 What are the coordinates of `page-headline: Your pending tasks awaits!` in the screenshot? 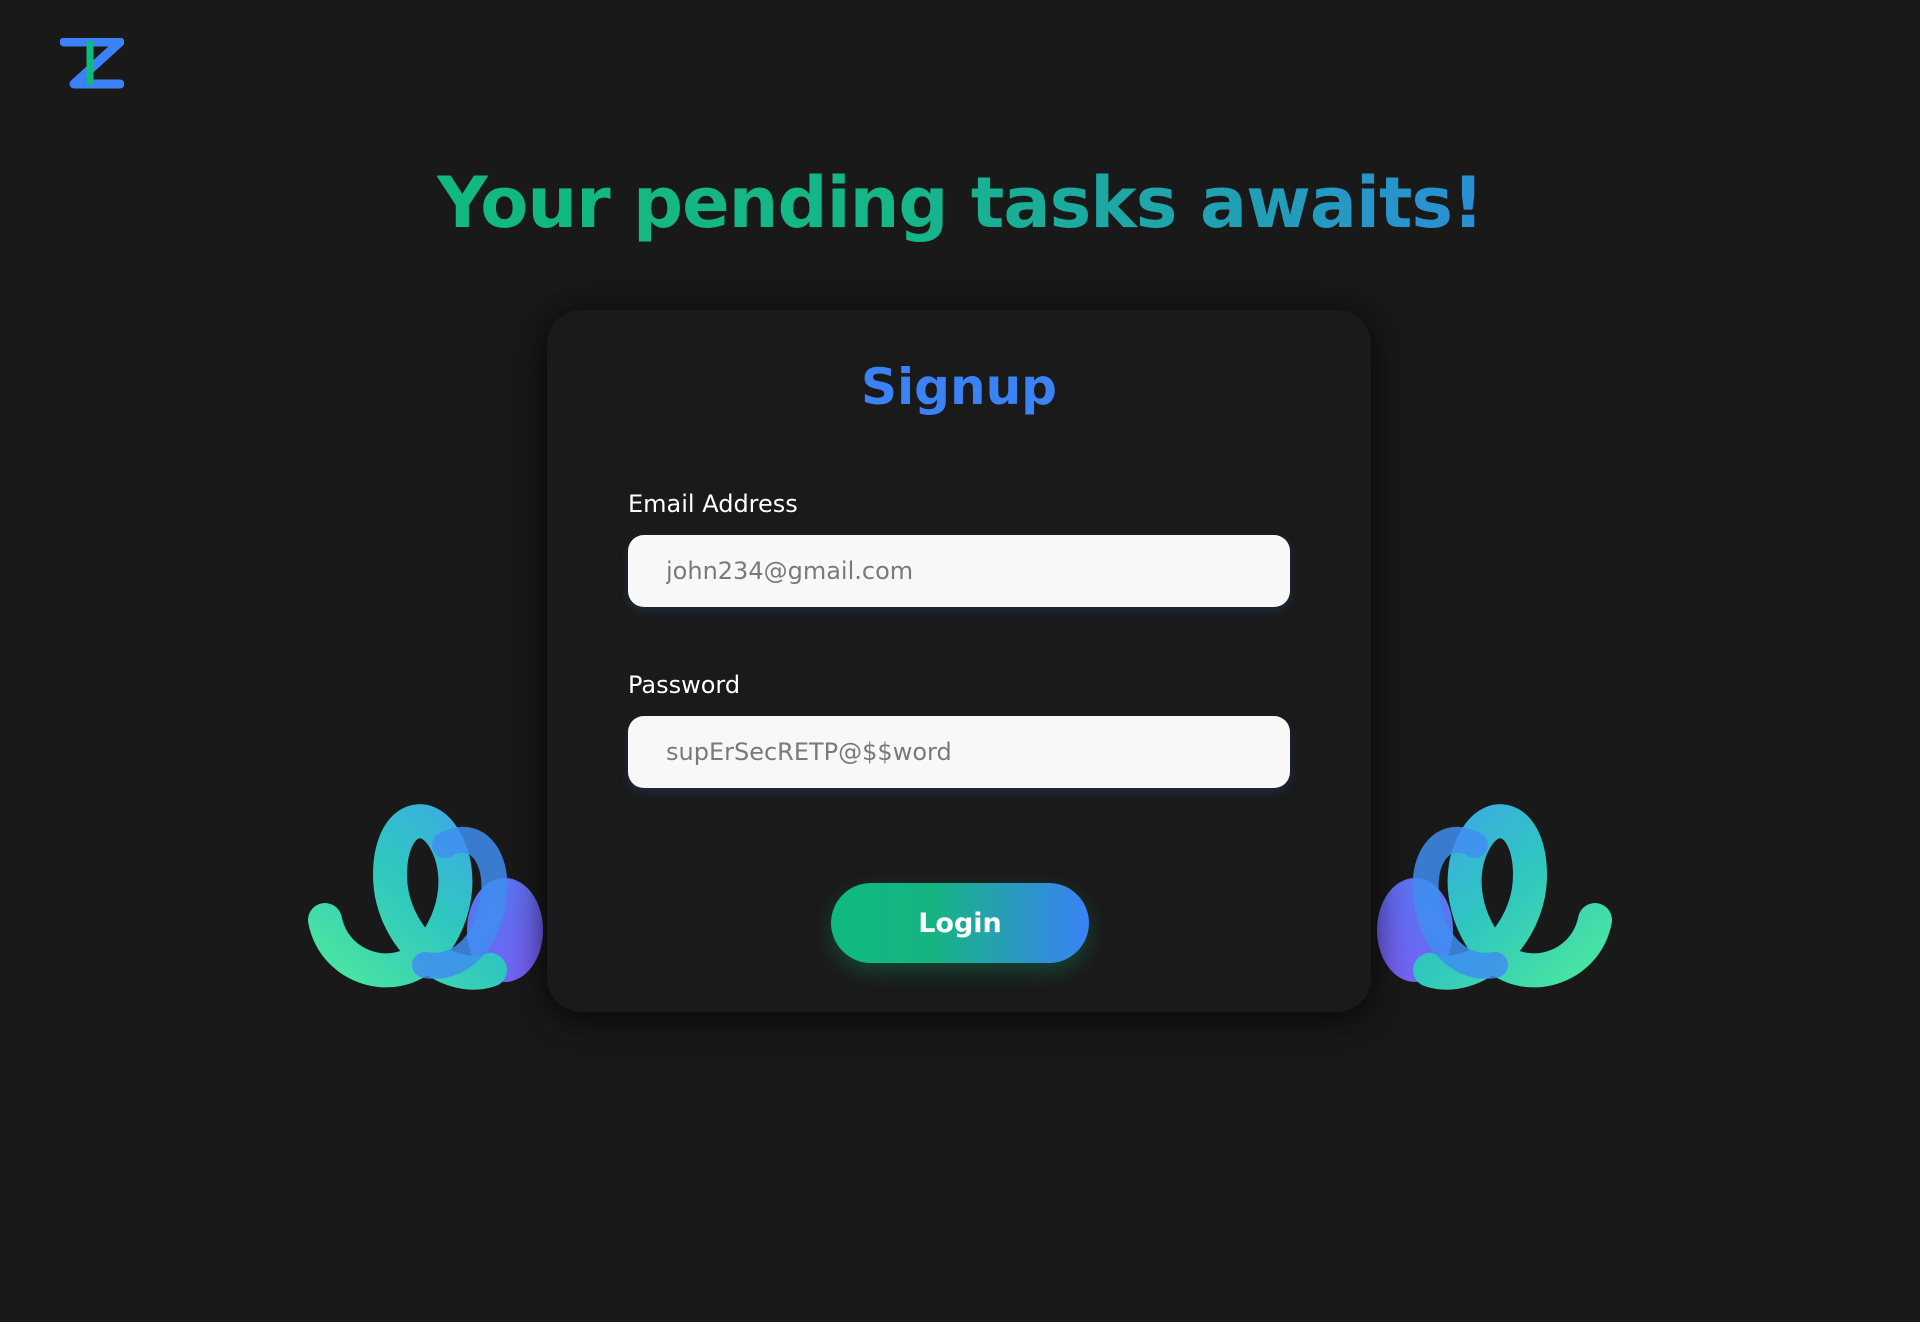 It's located at (960, 203).